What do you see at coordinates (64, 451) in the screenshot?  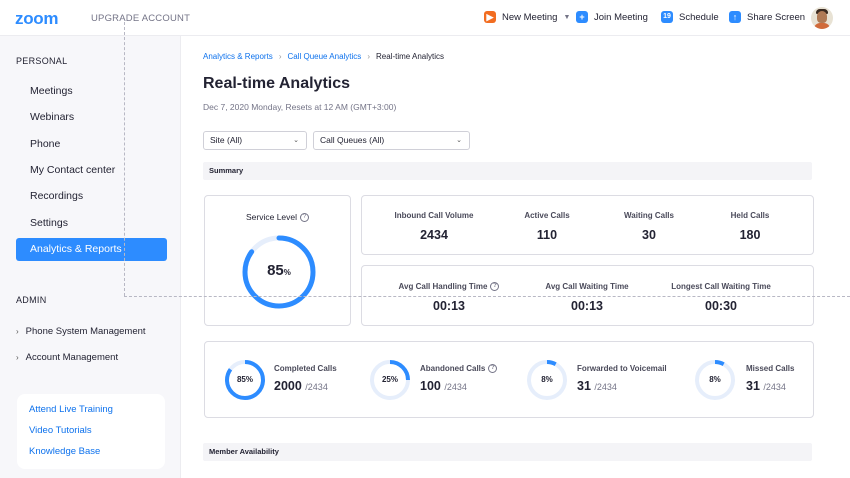 I see `knowledge-base-link: Knowledge Base` at bounding box center [64, 451].